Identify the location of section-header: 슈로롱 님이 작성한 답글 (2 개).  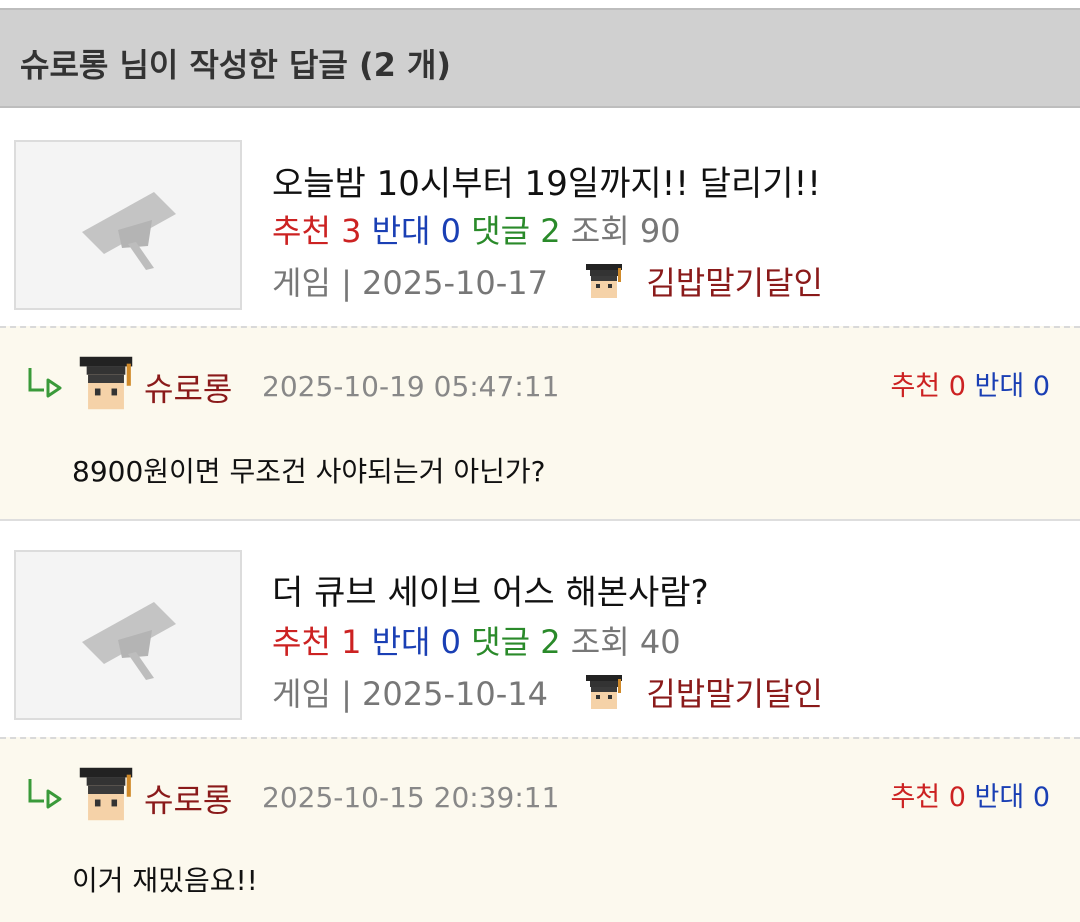
(540, 58).